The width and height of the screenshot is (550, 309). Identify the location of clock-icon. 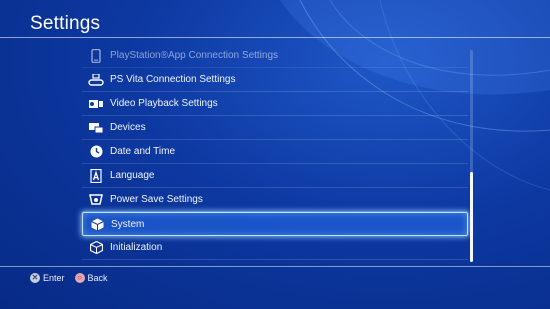
(96, 152).